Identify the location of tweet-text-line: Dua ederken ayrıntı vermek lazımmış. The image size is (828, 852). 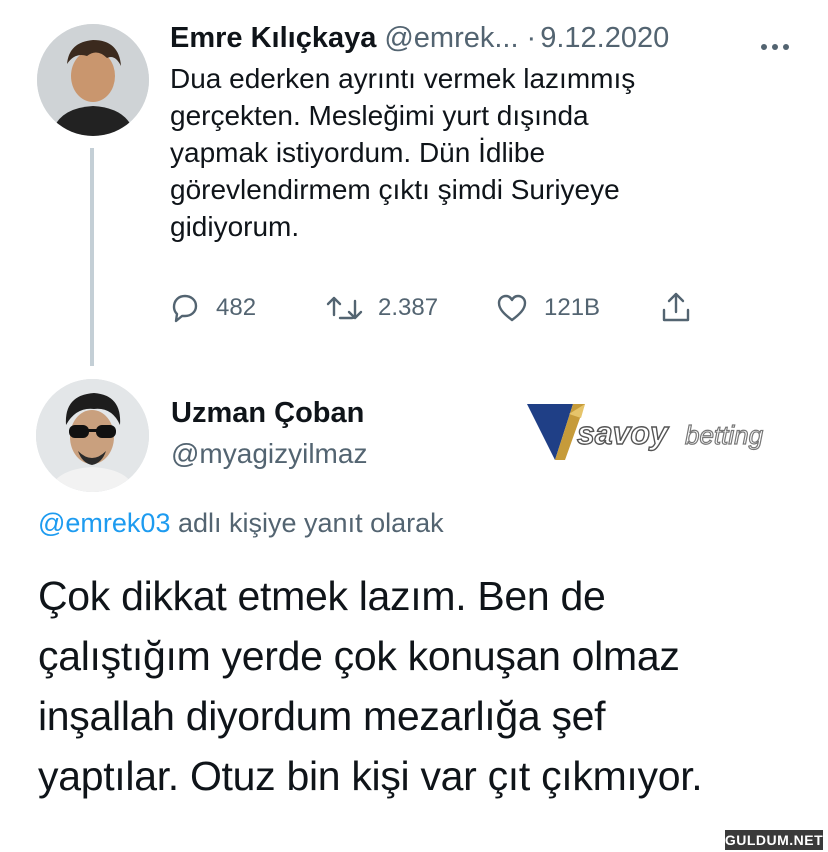
(403, 78).